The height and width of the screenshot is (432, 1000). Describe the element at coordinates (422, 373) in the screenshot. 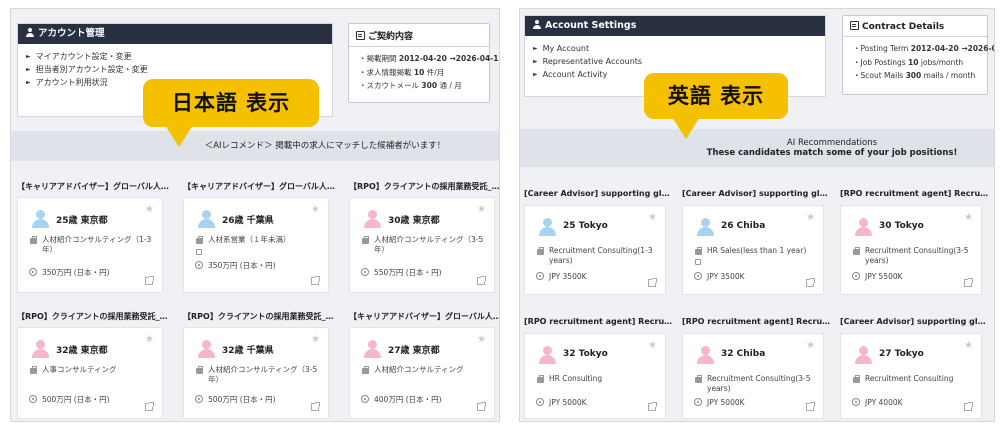

I see `candidate-card: 27歳 東京都 ★ 人材紹介コンサルティング 400万円 (日本・円)` at that location.